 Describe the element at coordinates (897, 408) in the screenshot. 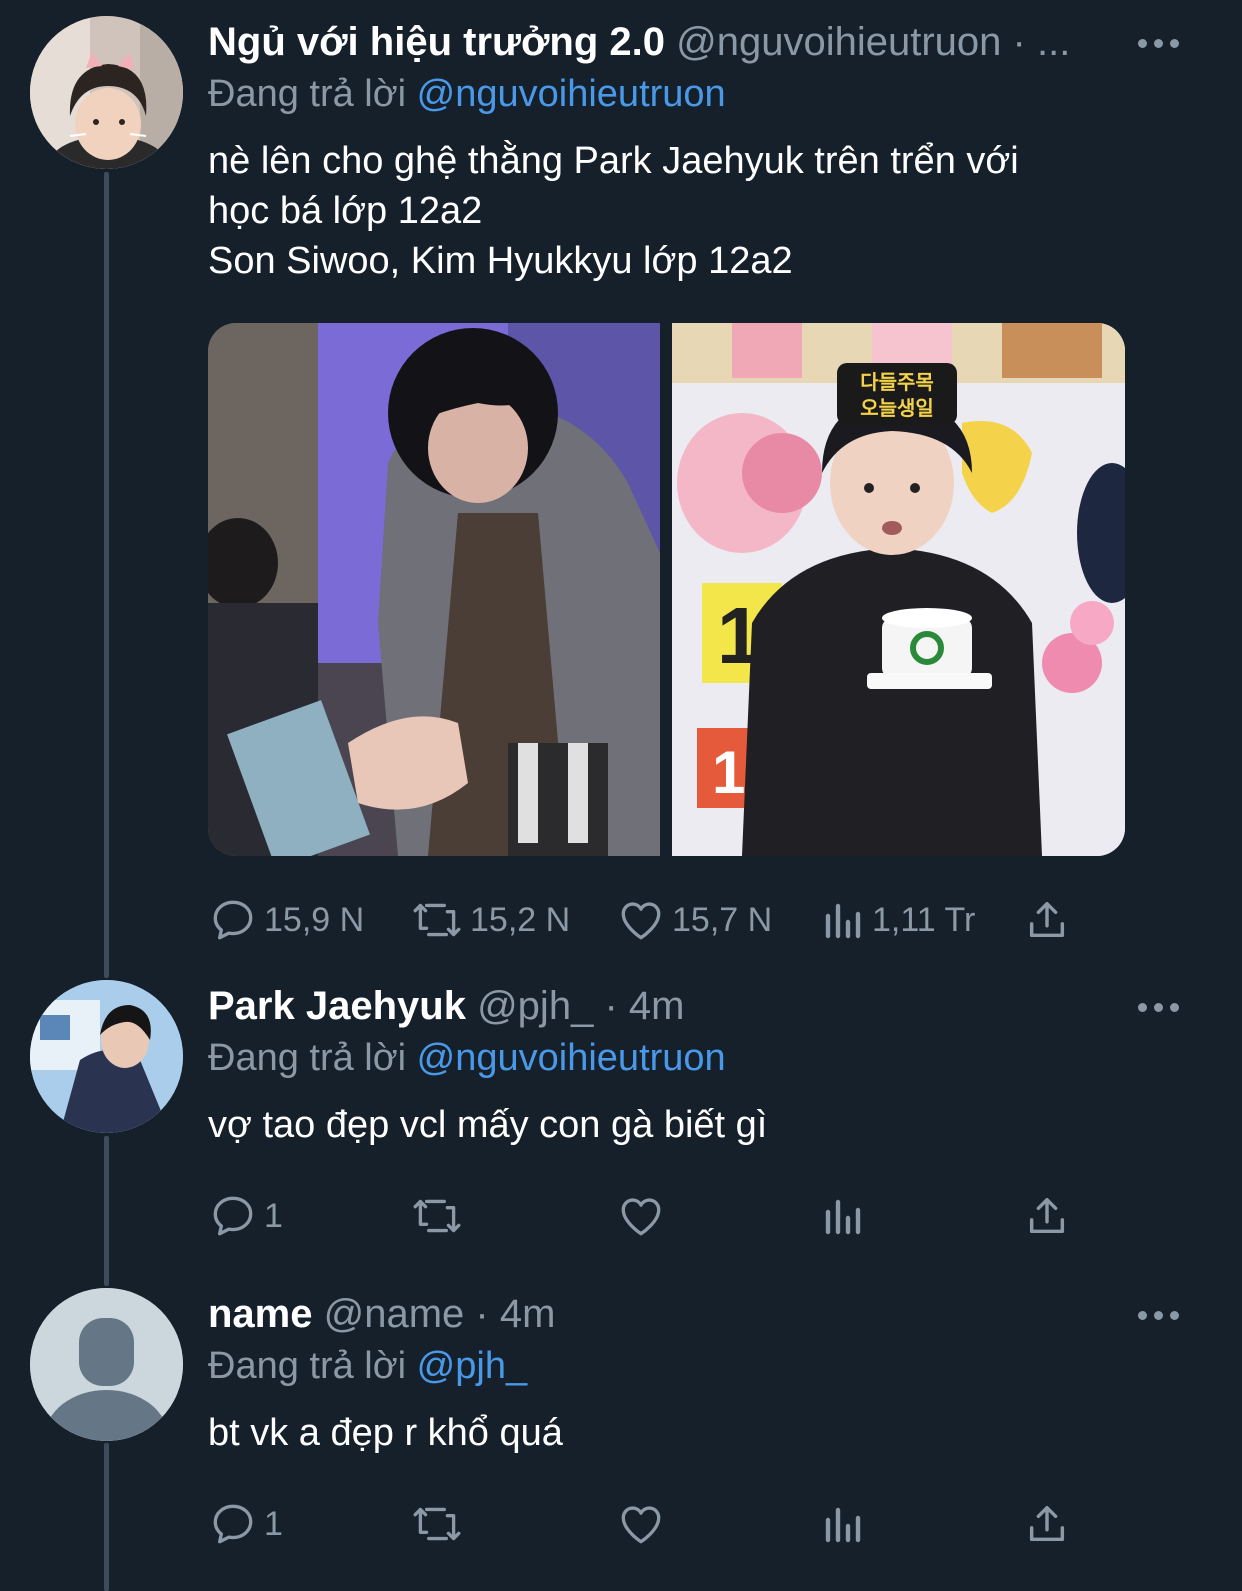

I see `sign-text-2: 오늘생일` at that location.